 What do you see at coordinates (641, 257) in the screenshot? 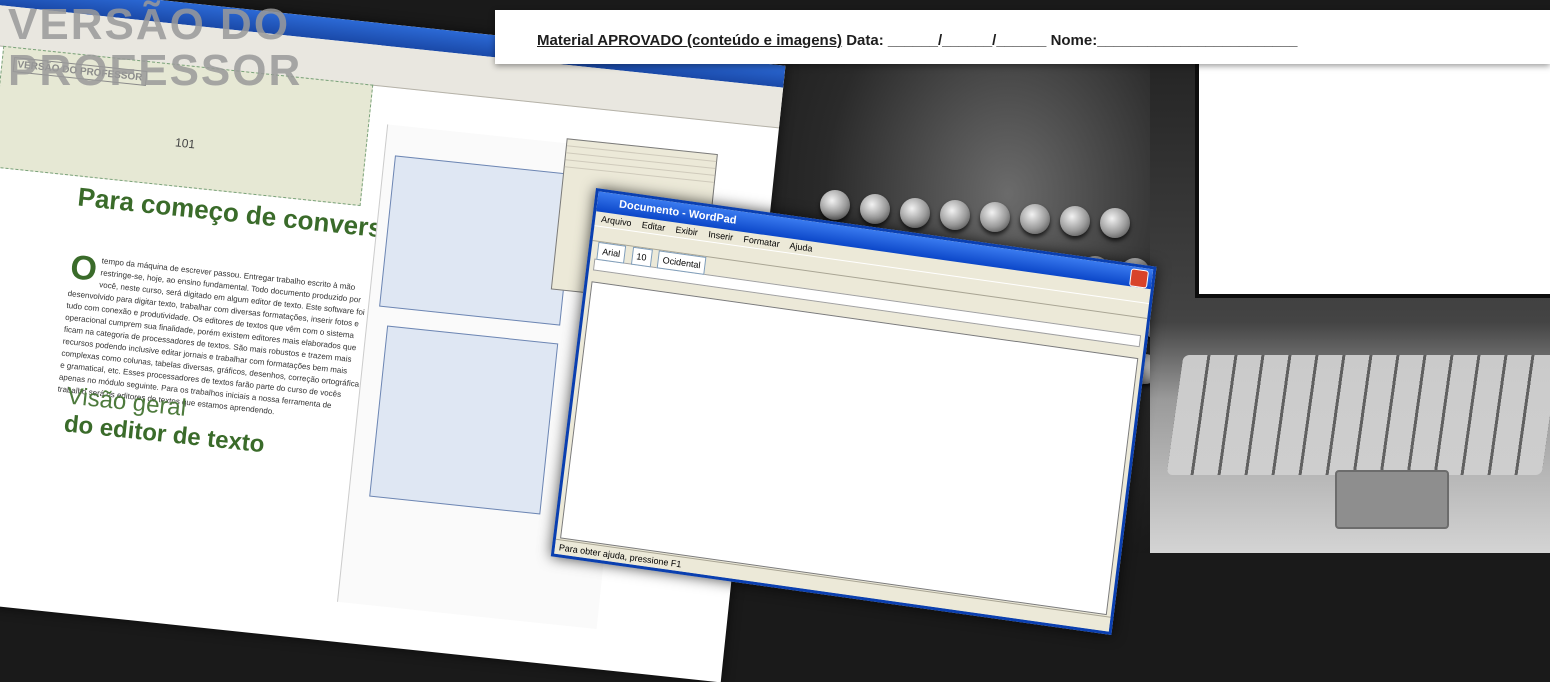
I see `font-size-select: 10` at bounding box center [641, 257].